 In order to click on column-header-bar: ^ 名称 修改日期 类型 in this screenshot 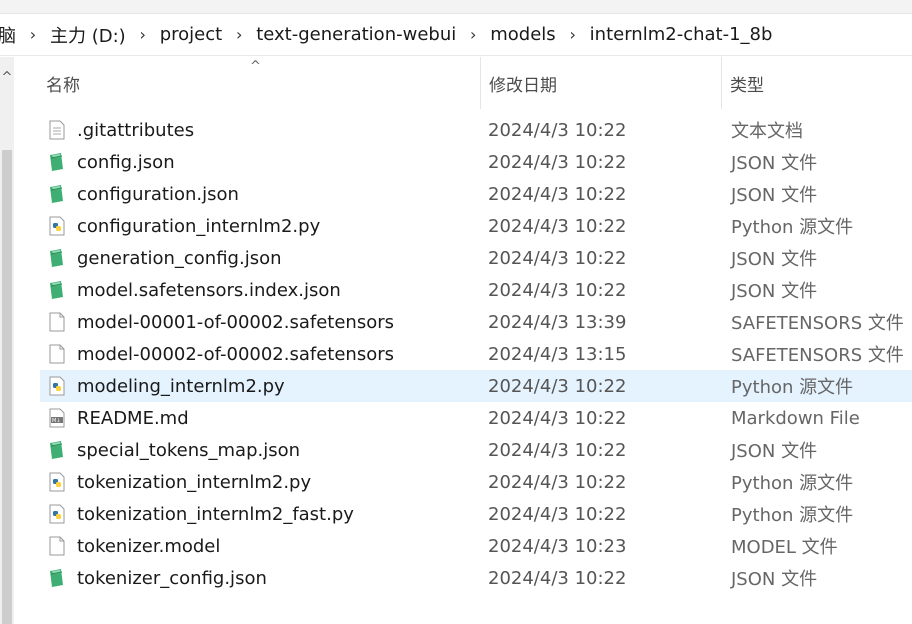, I will do `click(463, 83)`.